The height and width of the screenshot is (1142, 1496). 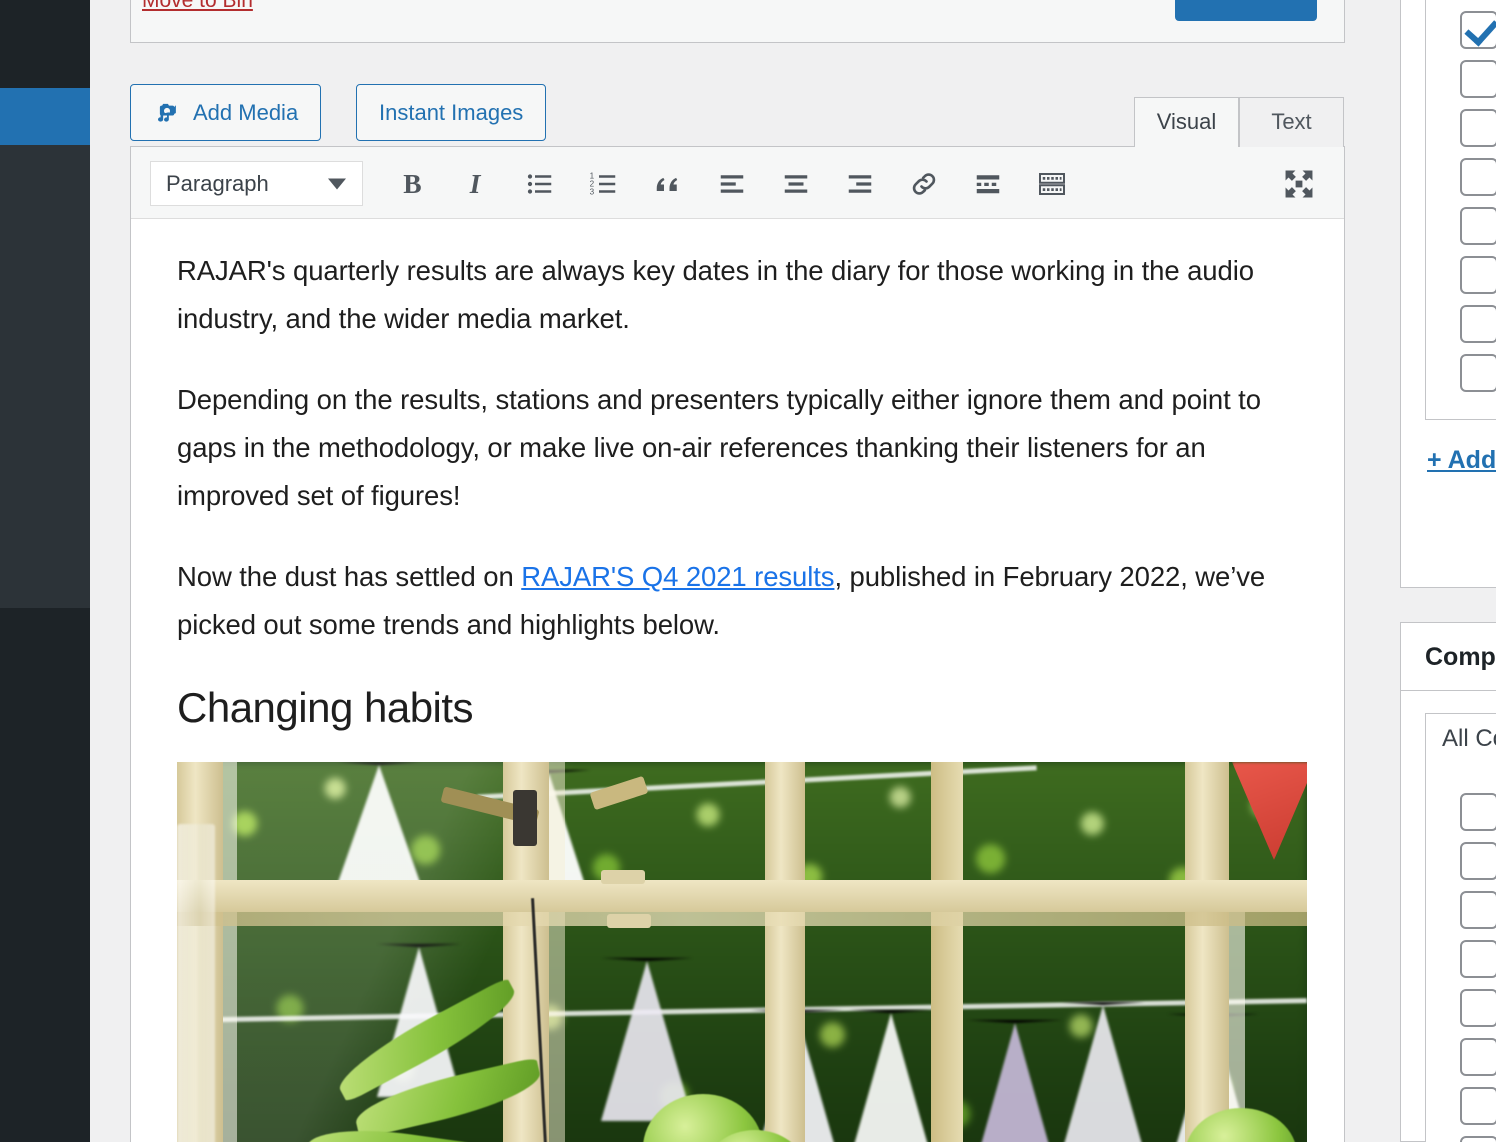 I want to click on companies-checklist: A A B C C, so click(x=1460, y=953).